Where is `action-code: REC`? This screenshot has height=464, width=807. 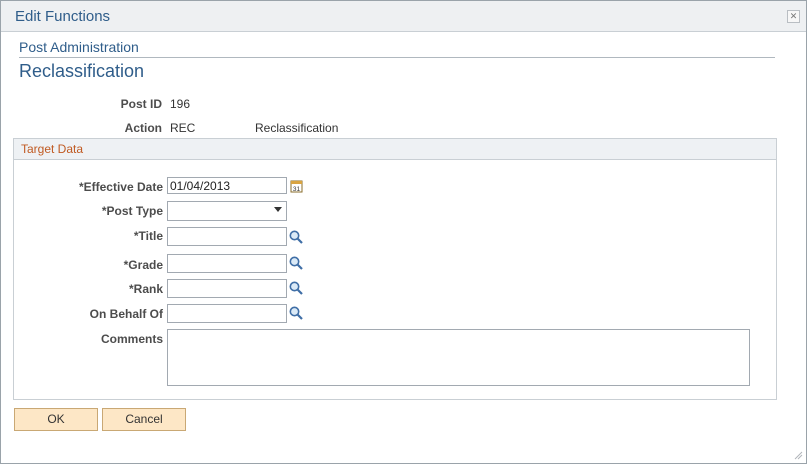
action-code: REC is located at coordinates (183, 128).